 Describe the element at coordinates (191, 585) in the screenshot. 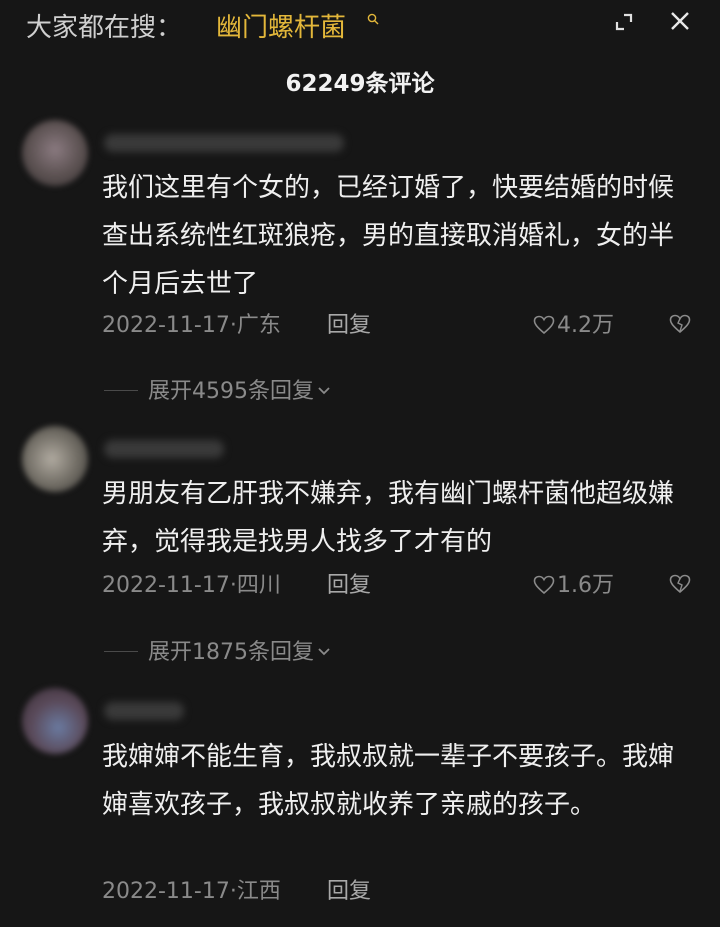

I see `comment-meta: 2022-11-17·四川` at that location.